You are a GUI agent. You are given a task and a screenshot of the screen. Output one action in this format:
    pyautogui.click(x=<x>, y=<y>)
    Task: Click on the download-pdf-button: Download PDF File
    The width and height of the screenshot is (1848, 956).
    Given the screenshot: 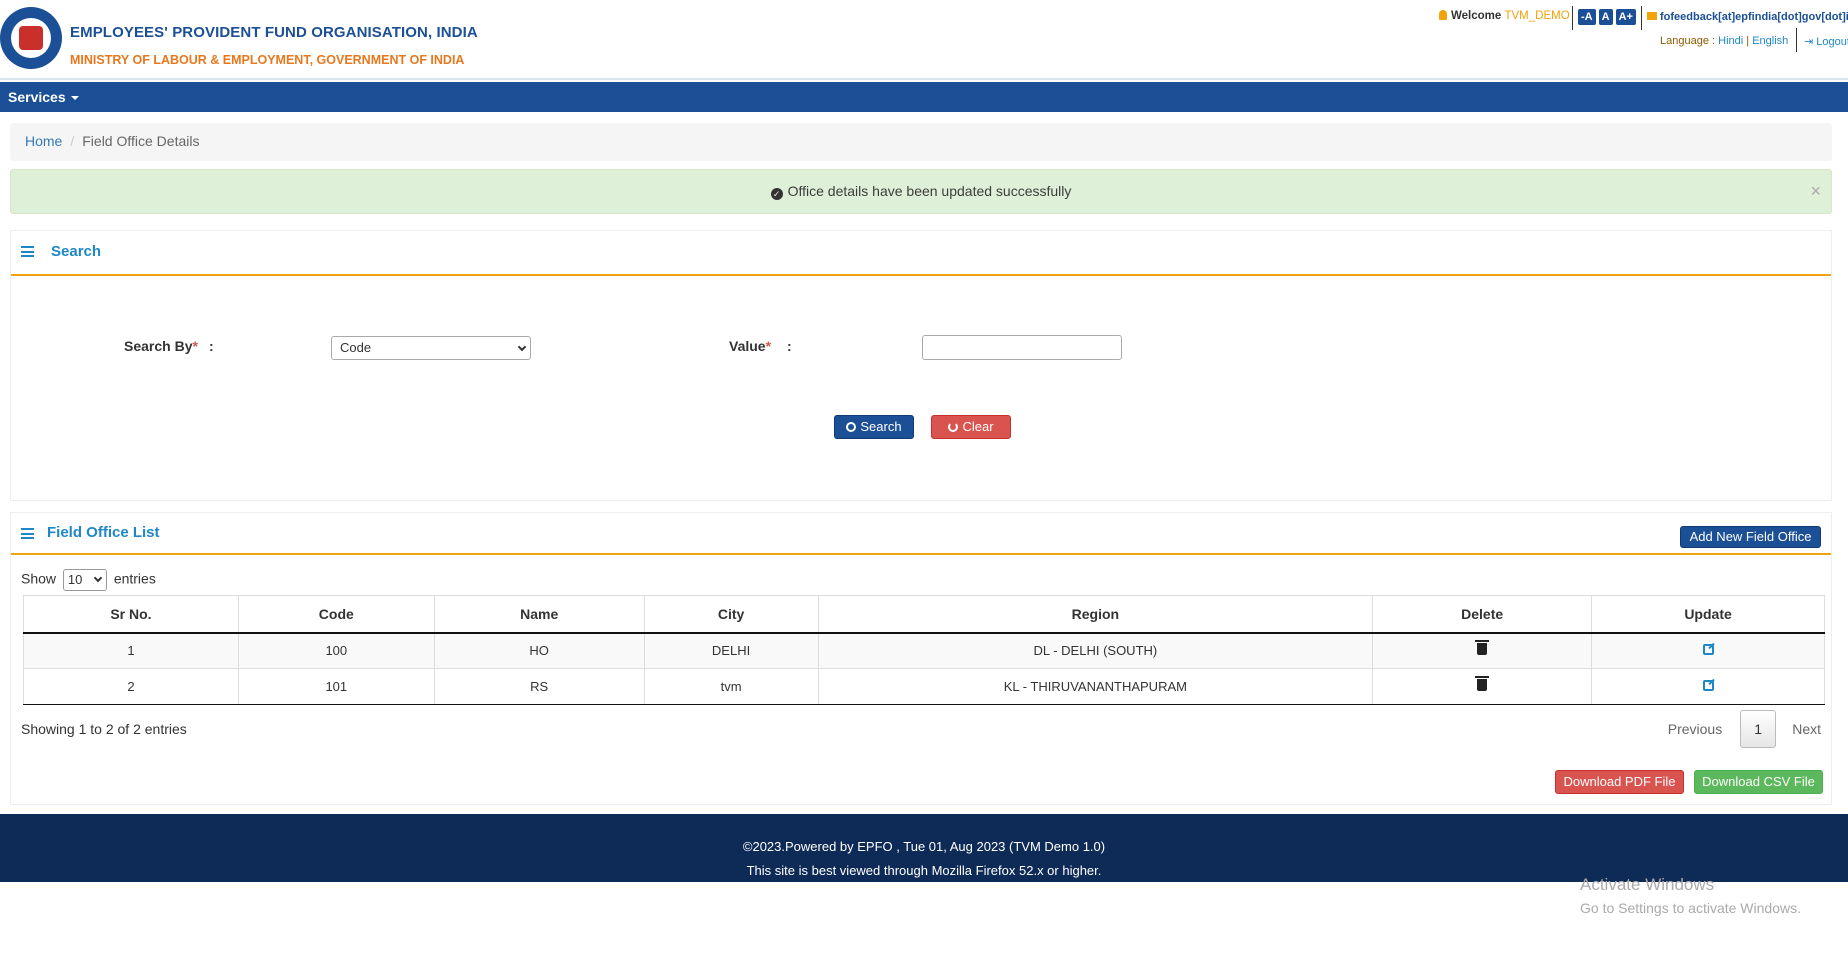 What is the action you would take?
    pyautogui.click(x=1619, y=782)
    